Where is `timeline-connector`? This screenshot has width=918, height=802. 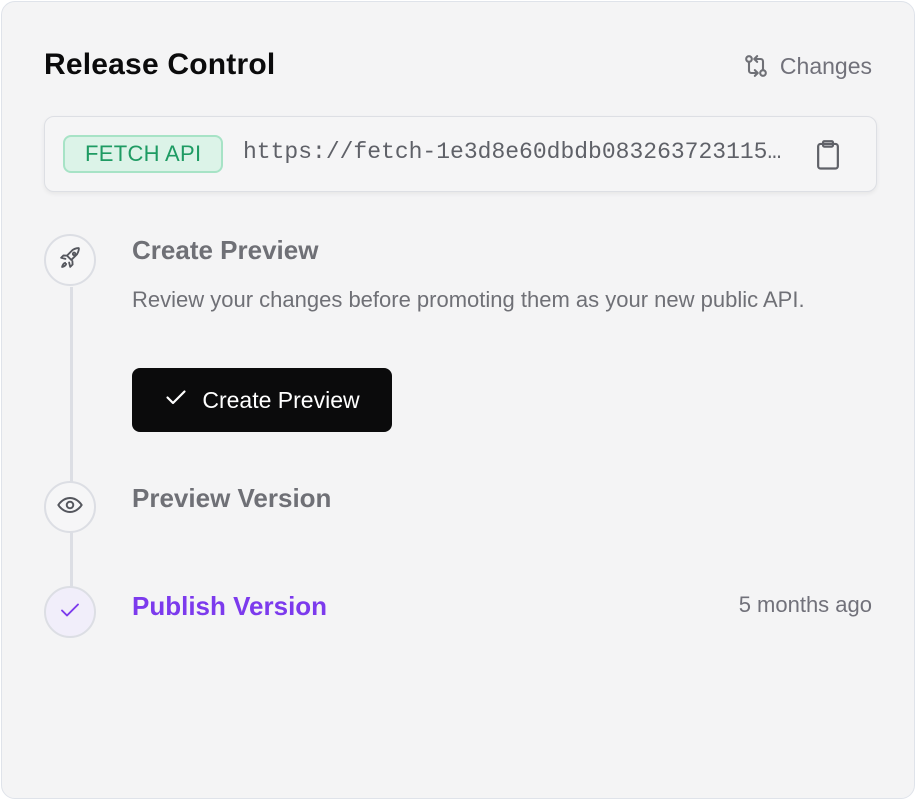 timeline-connector is located at coordinates (71, 449).